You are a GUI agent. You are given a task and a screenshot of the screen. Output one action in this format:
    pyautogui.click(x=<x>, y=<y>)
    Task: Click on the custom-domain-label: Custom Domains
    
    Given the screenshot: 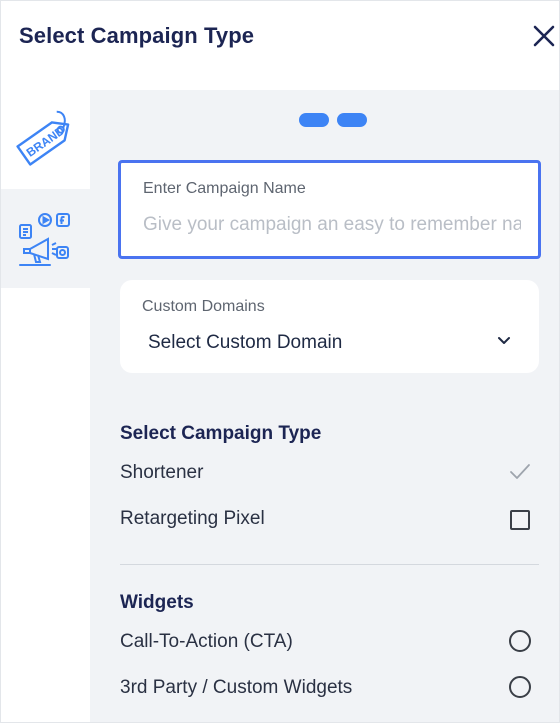 What is the action you would take?
    pyautogui.click(x=203, y=306)
    